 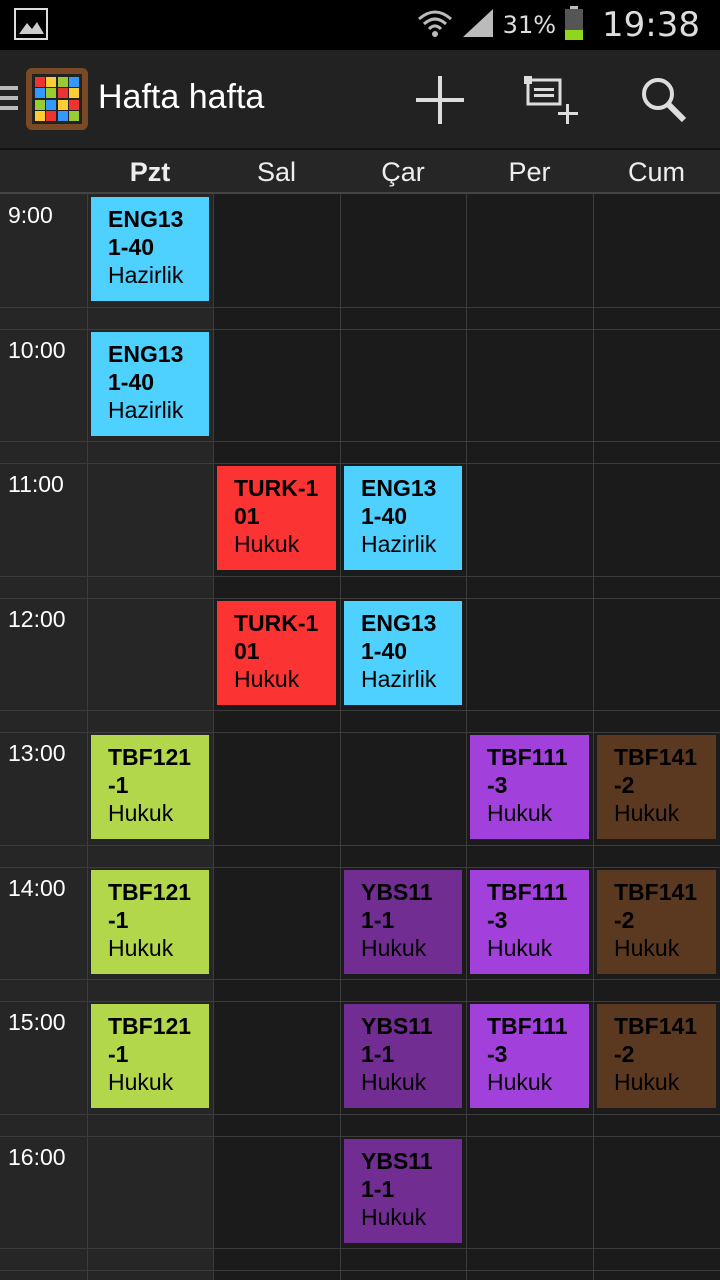 What do you see at coordinates (276, 737) in the screenshot?
I see `day-column-bg` at bounding box center [276, 737].